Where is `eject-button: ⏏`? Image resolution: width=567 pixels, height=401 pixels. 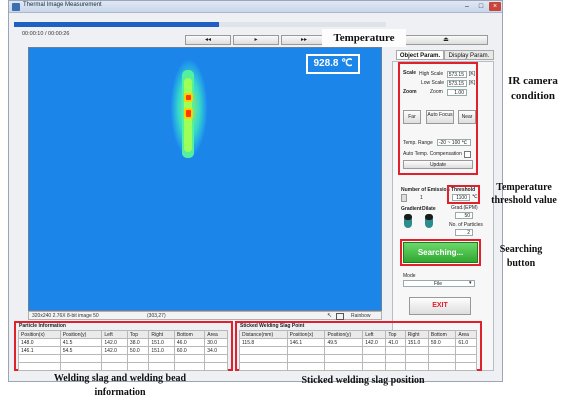
eject-button: ⏏ is located at coordinates (446, 40).